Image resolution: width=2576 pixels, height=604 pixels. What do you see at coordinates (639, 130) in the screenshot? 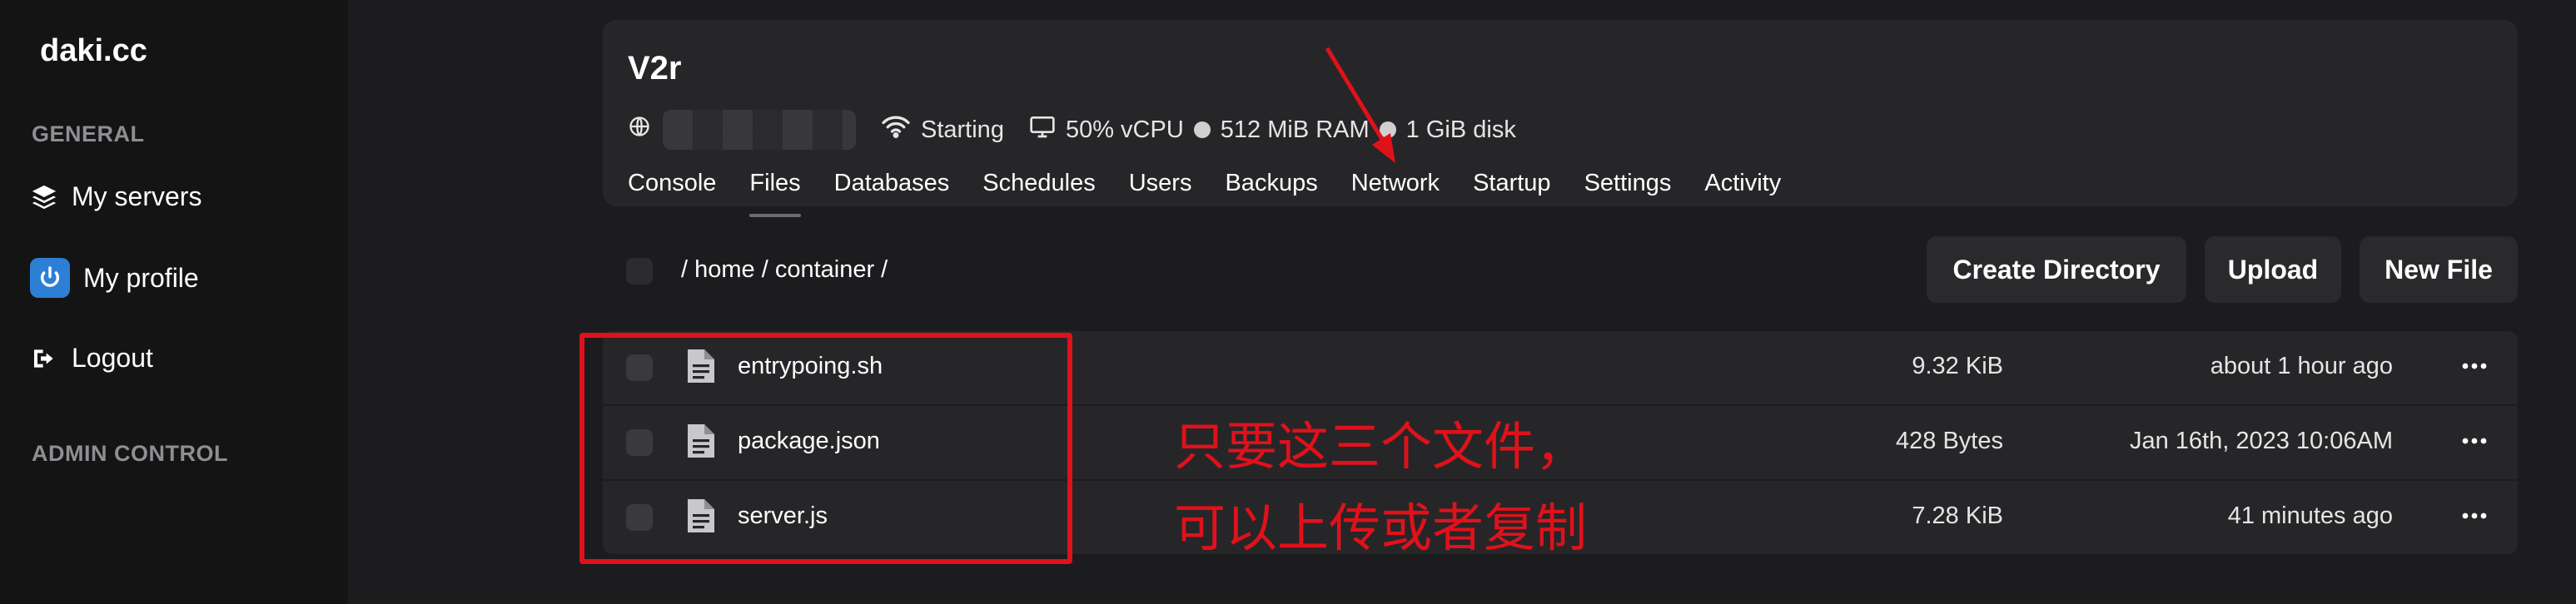
I see `globe-icon` at bounding box center [639, 130].